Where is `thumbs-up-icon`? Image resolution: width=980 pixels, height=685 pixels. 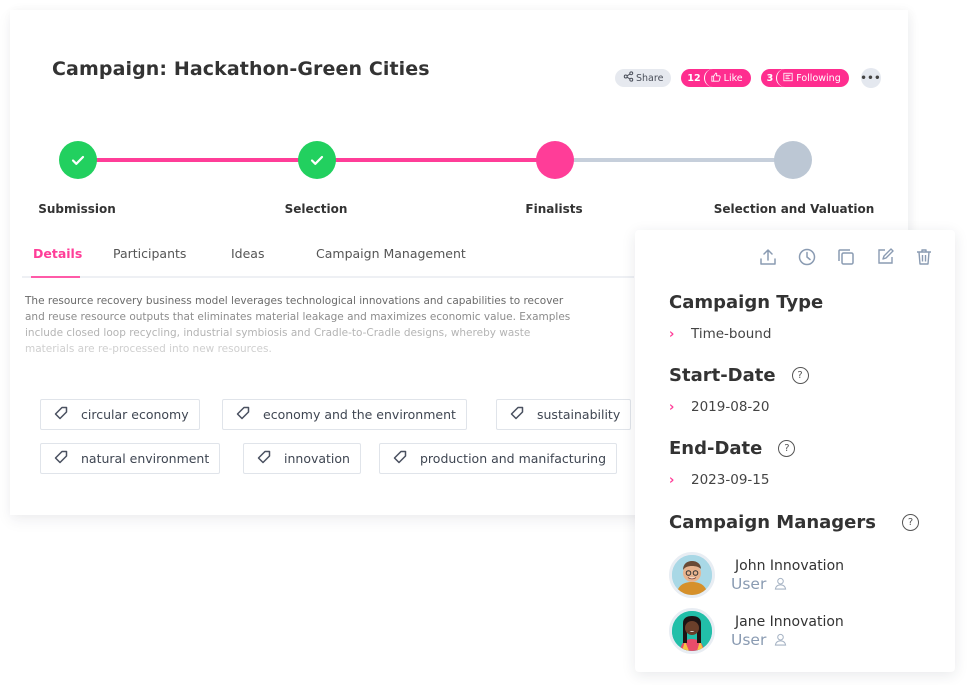 thumbs-up-icon is located at coordinates (716, 78).